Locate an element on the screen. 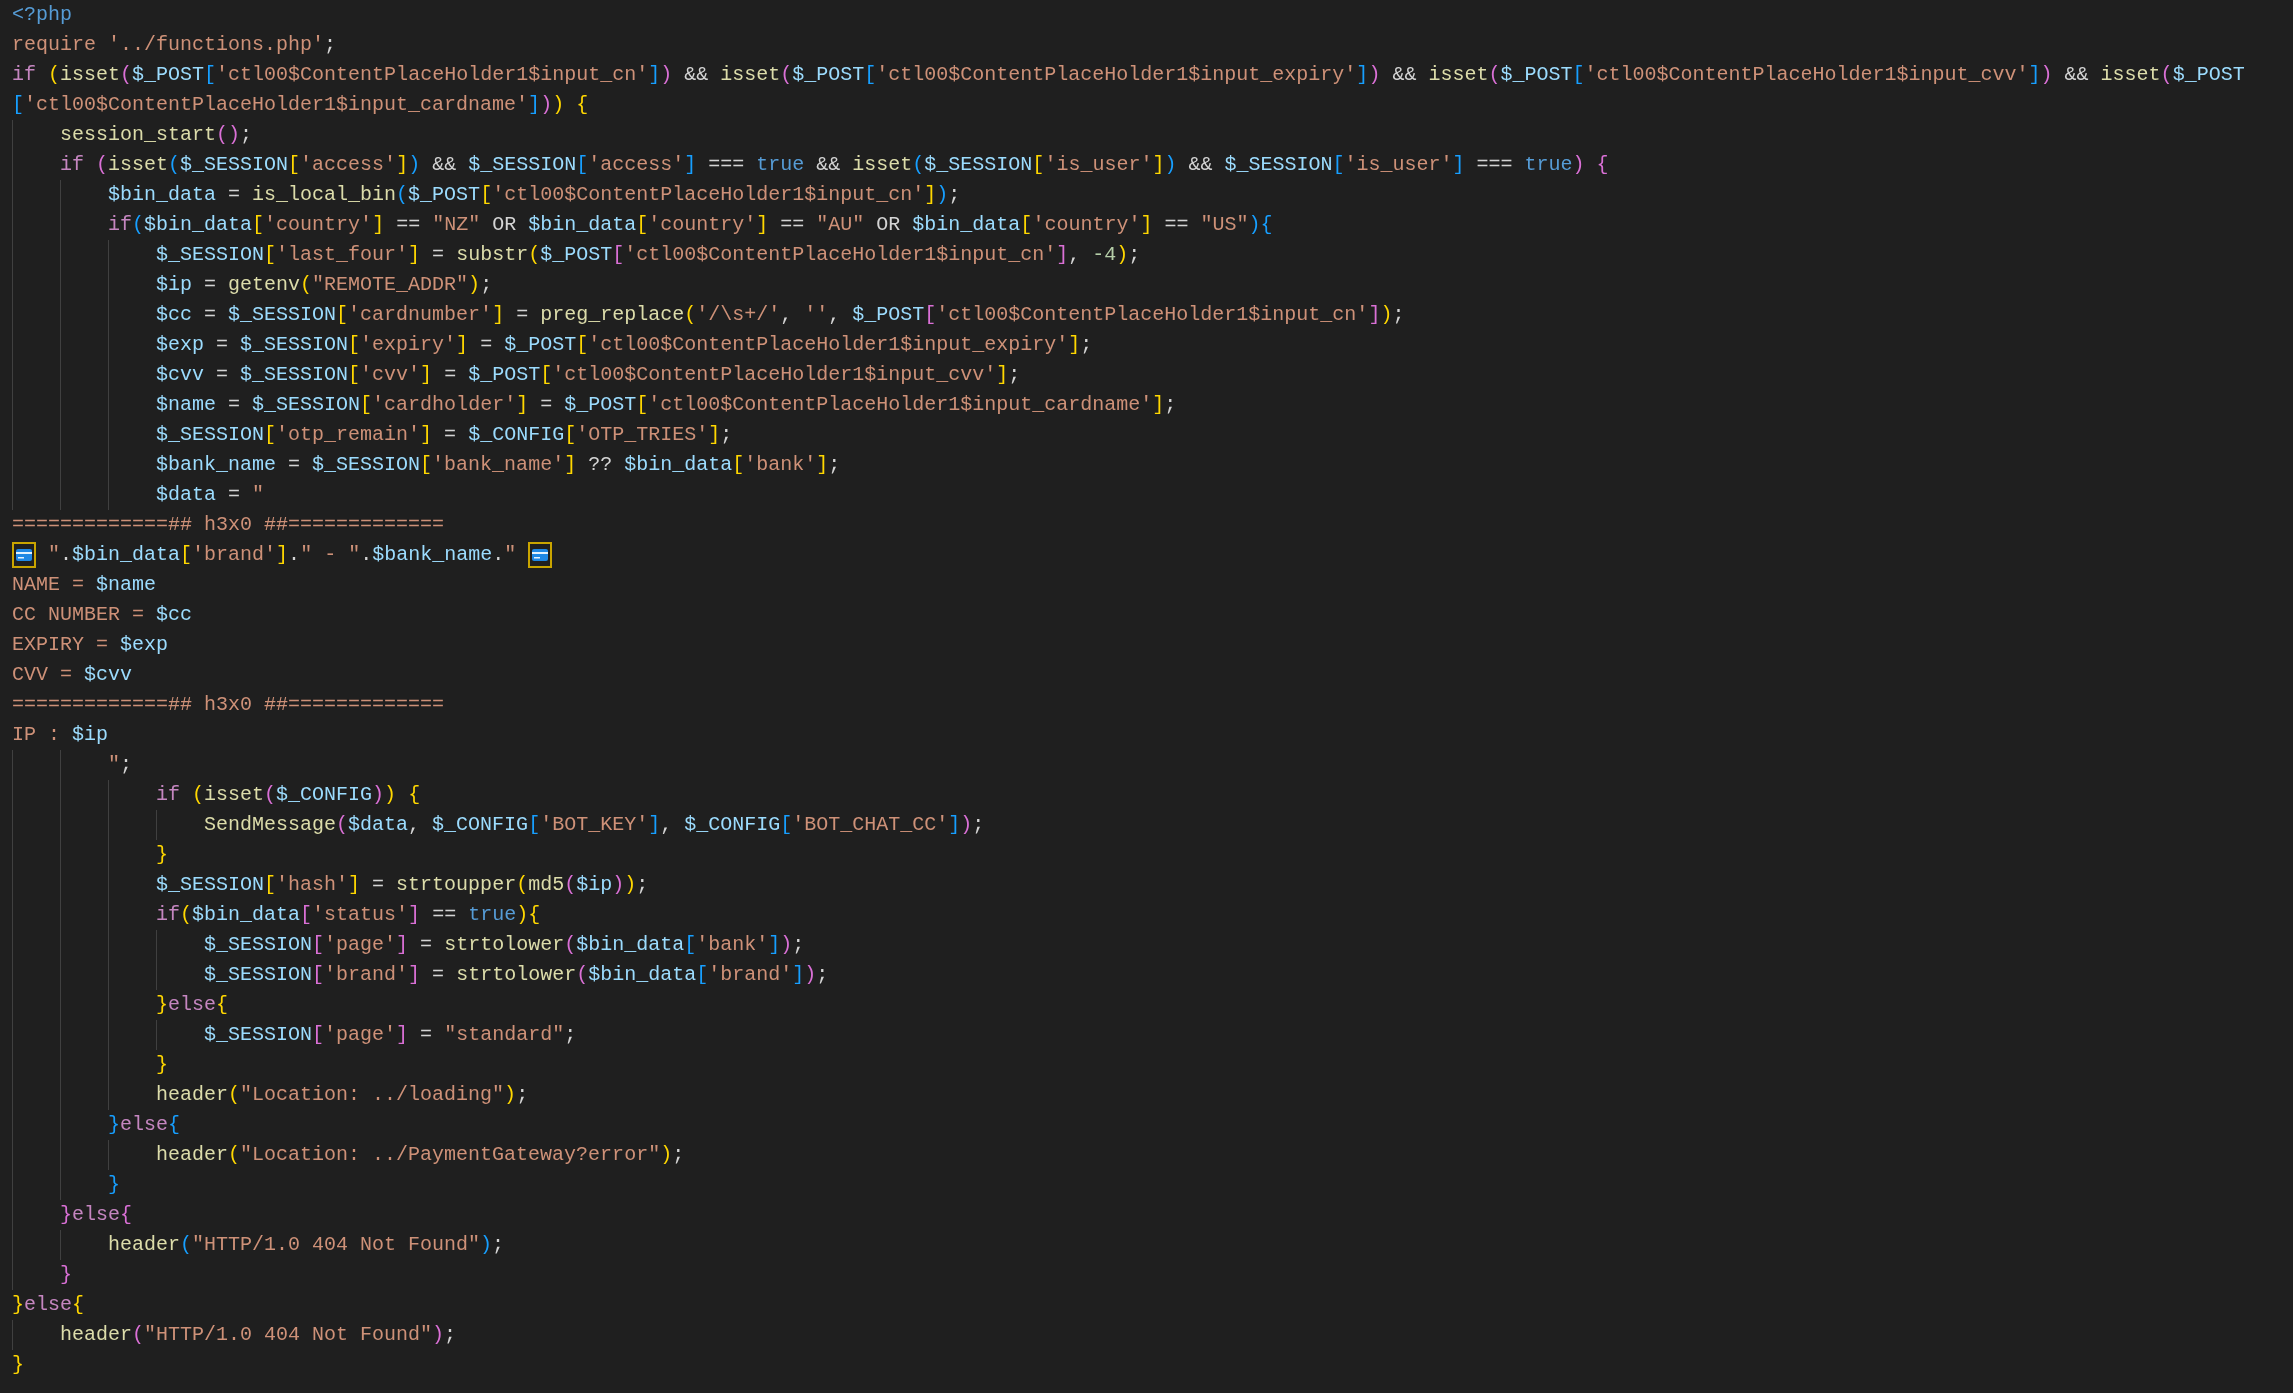 This screenshot has width=2293, height=1393. code-line: CVV = $cvv is located at coordinates (72, 675).